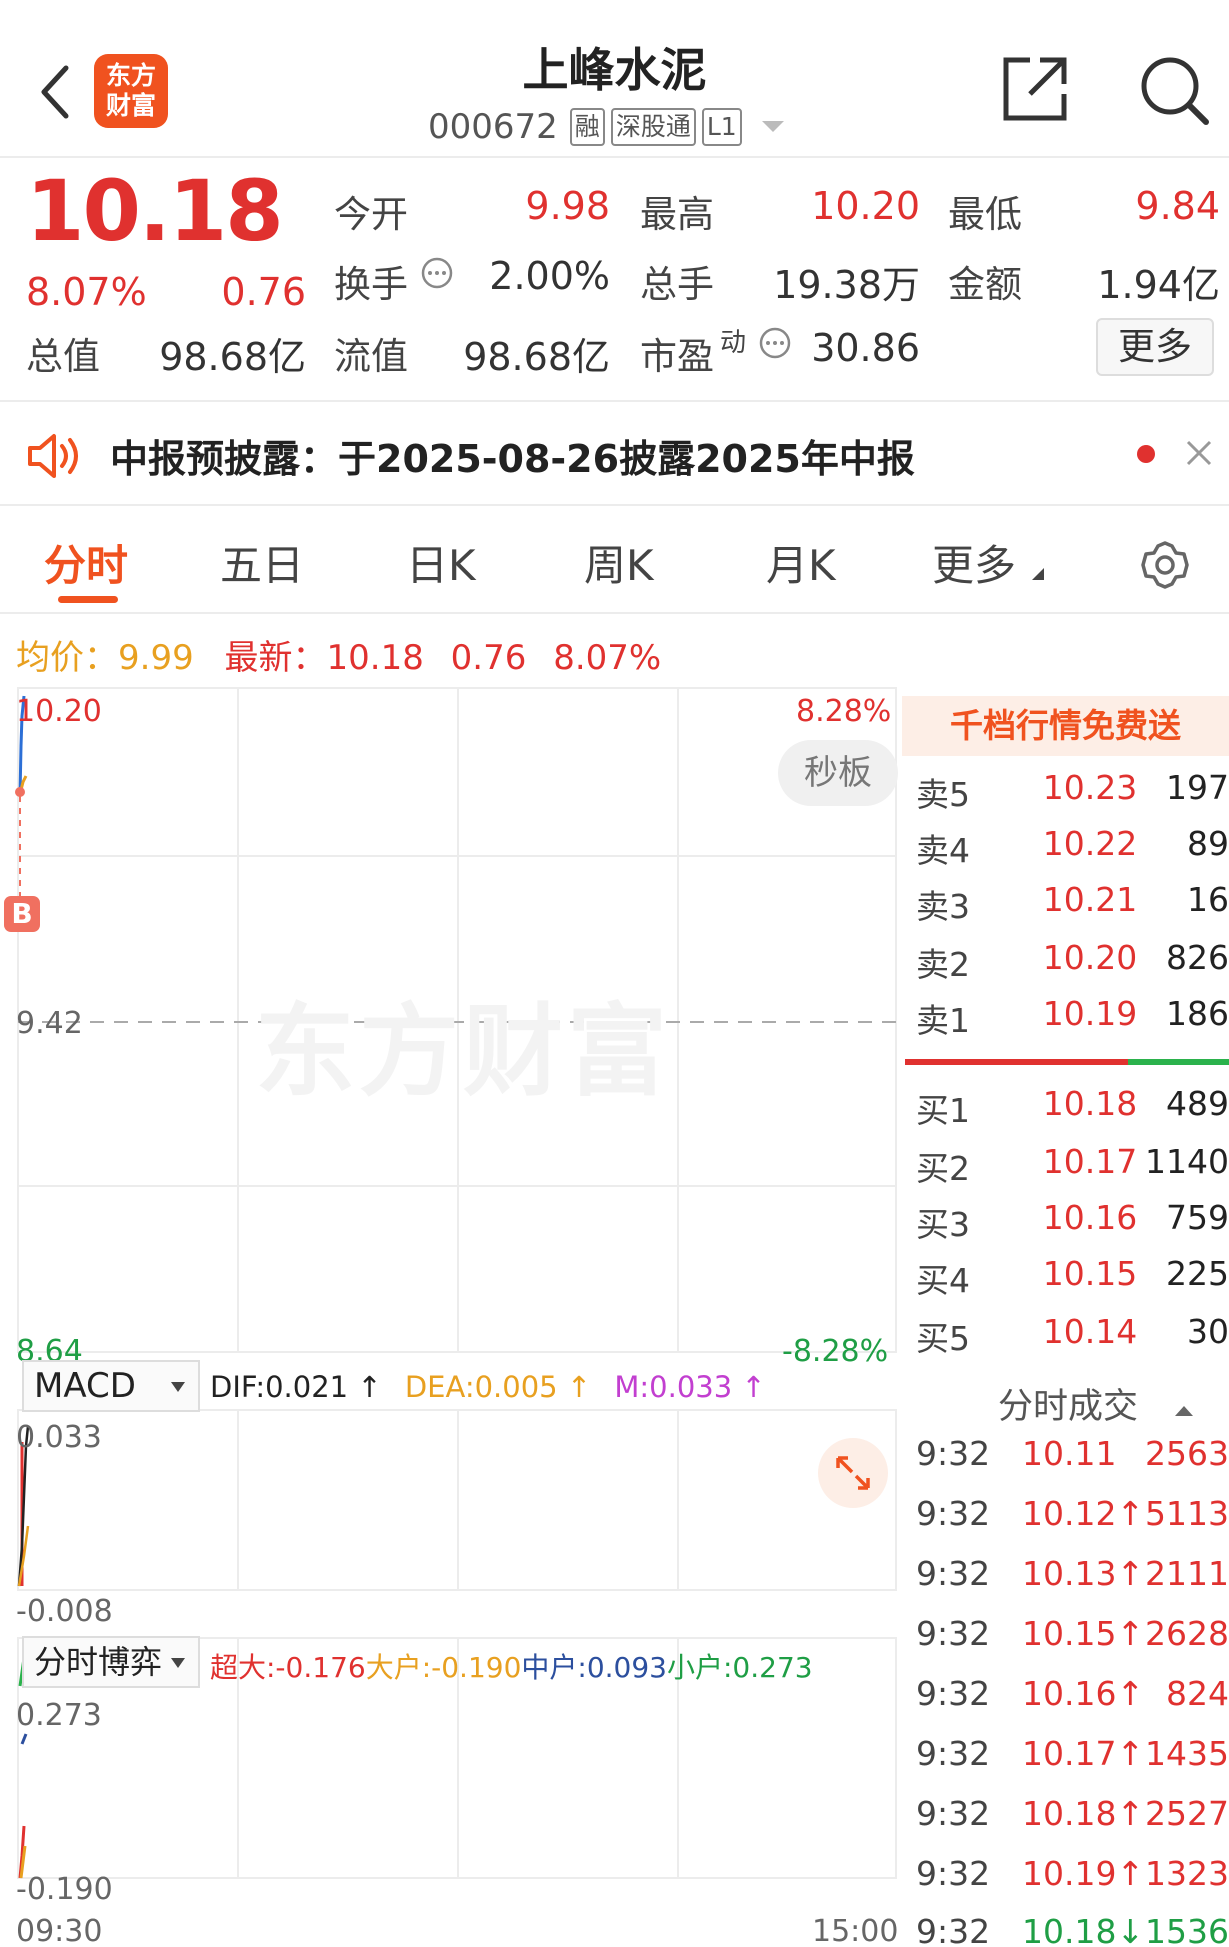 Image resolution: width=1229 pixels, height=1947 pixels. What do you see at coordinates (511, 1666) in the screenshot?
I see `game-values: 超大:-0.176大户:-0.190中户:0.093小户:0.273` at bounding box center [511, 1666].